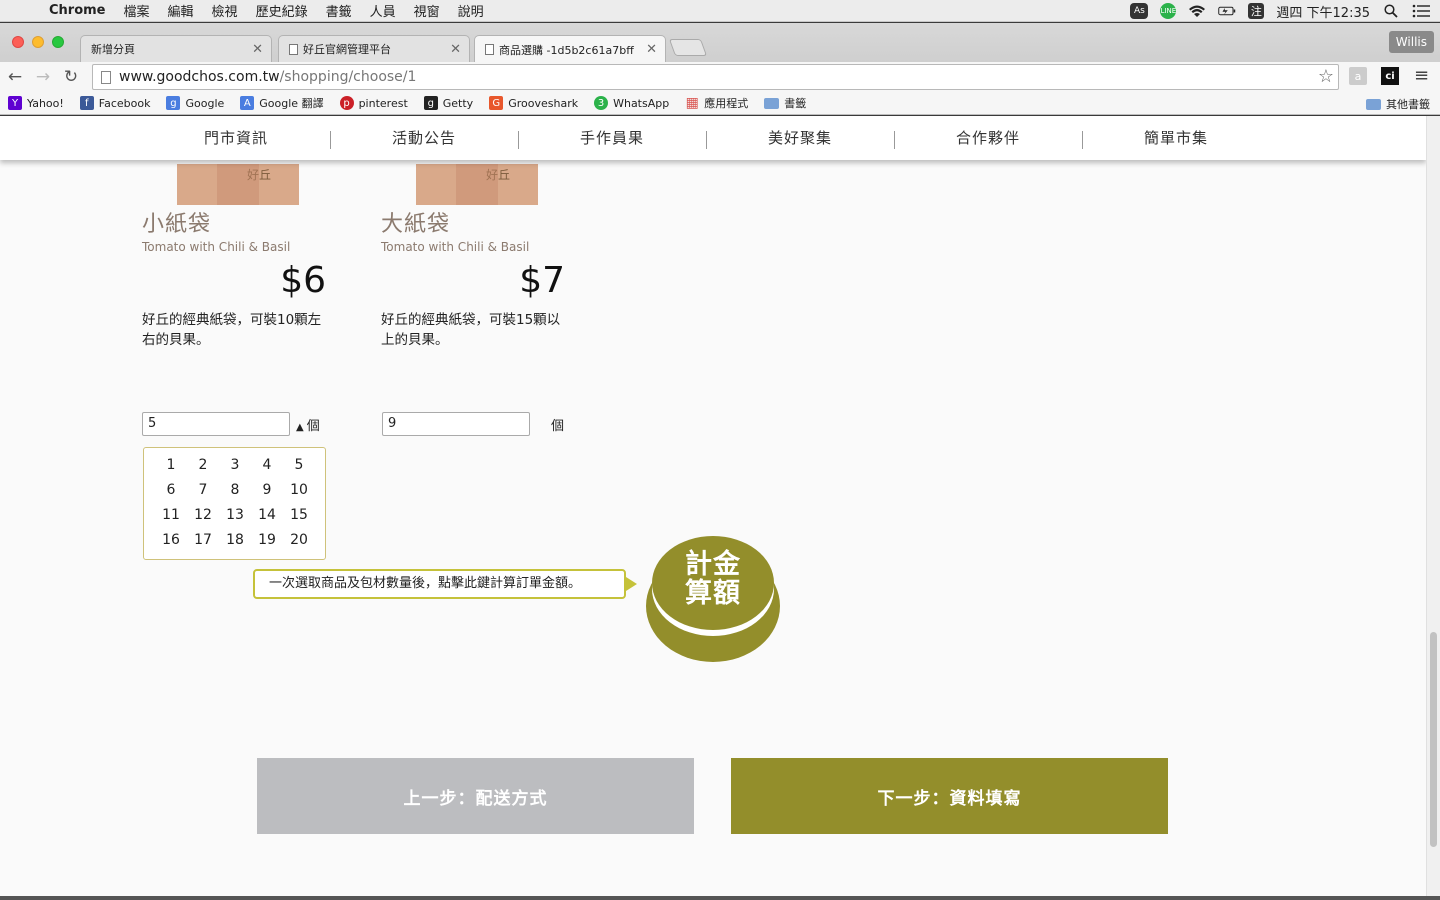  I want to click on picker-row: 1 2 3 4 5, so click(234, 469).